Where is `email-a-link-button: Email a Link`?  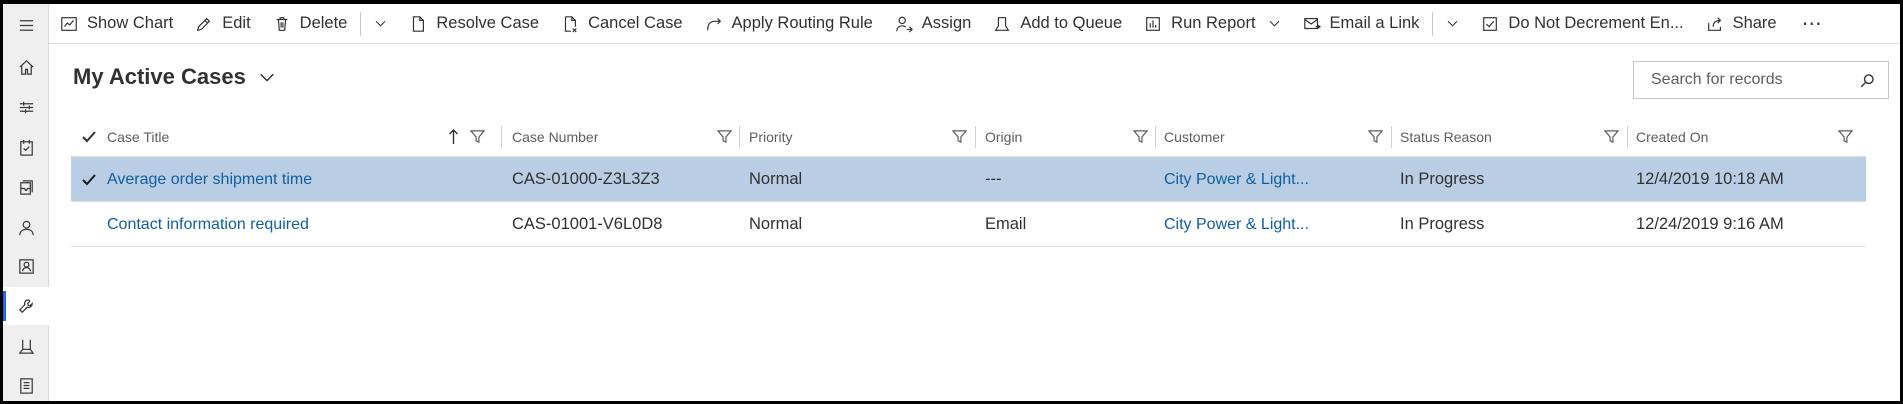 email-a-link-button: Email a Link is located at coordinates (1361, 24).